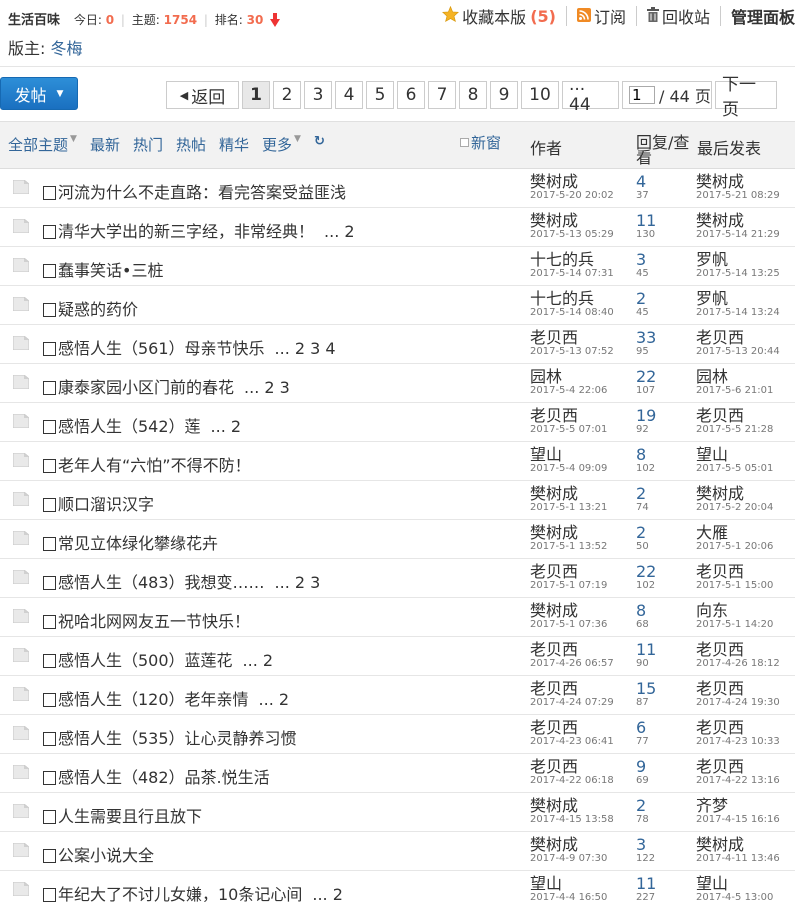  What do you see at coordinates (646, 649) in the screenshot?
I see `reply-count: 11` at bounding box center [646, 649].